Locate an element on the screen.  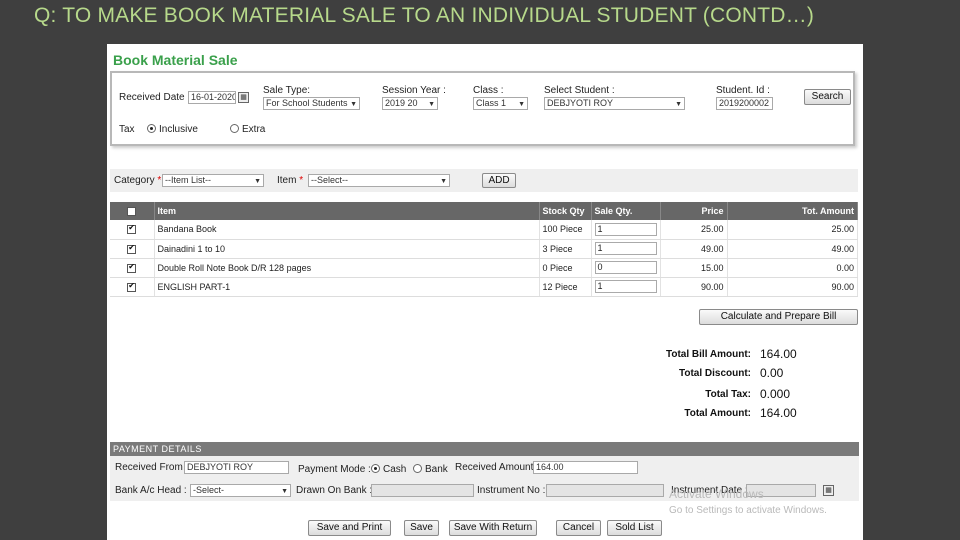
total-cell: 90.00 is located at coordinates (792, 287).